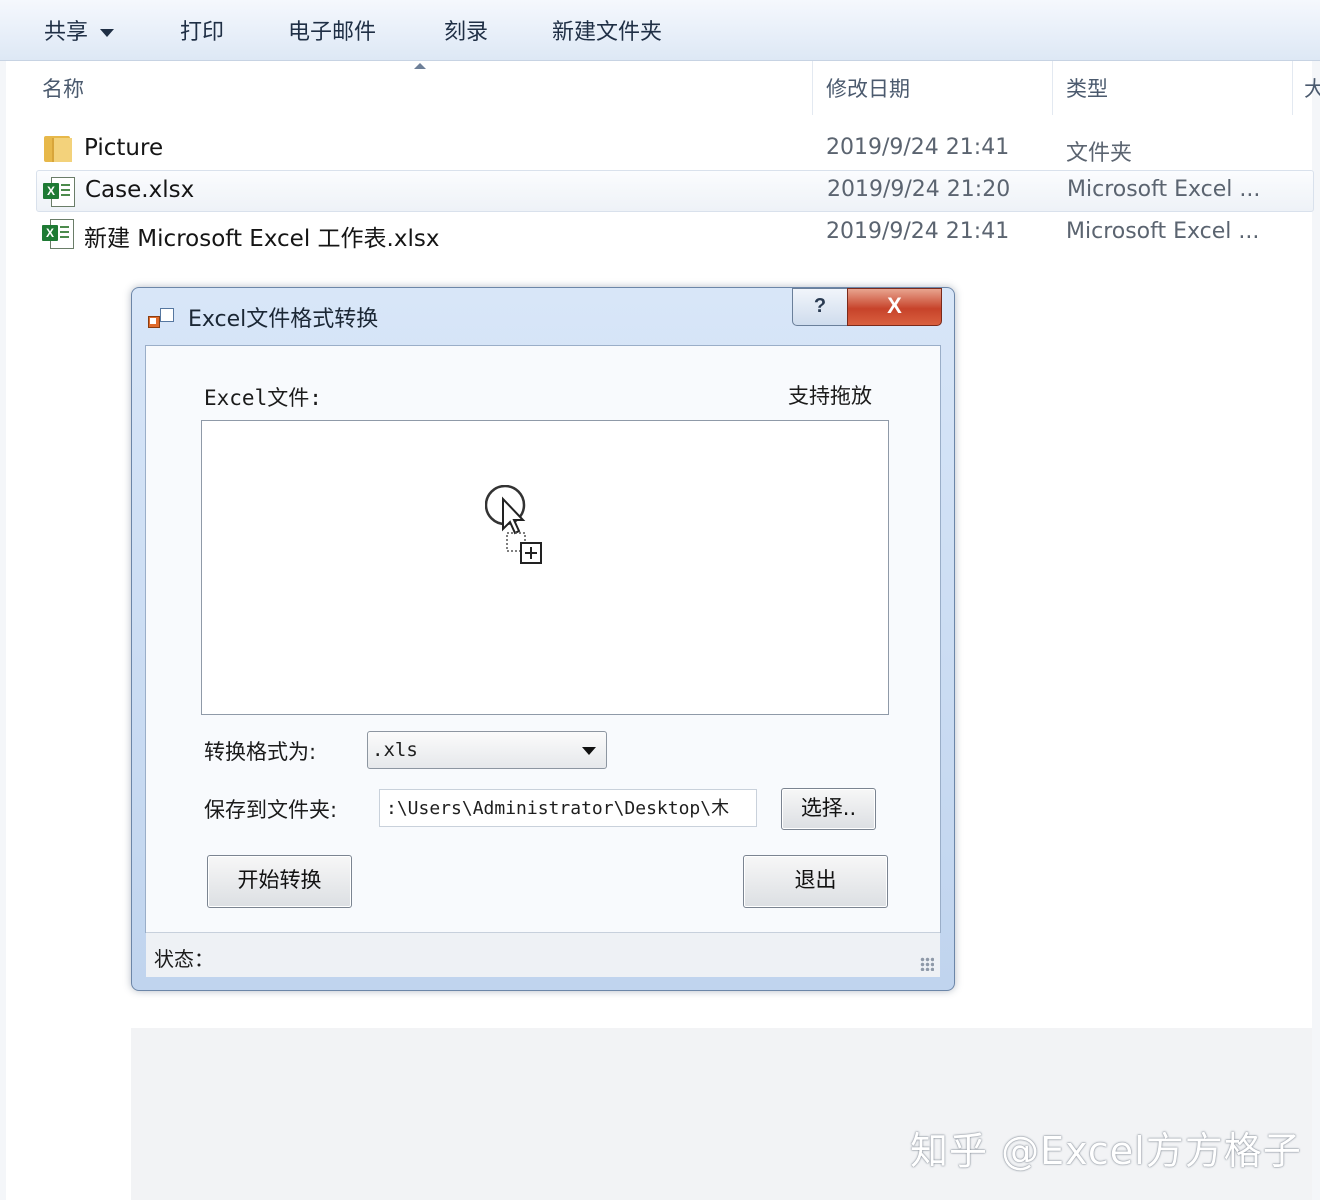 The height and width of the screenshot is (1200, 1320). What do you see at coordinates (820, 307) in the screenshot?
I see `help-button: ?` at bounding box center [820, 307].